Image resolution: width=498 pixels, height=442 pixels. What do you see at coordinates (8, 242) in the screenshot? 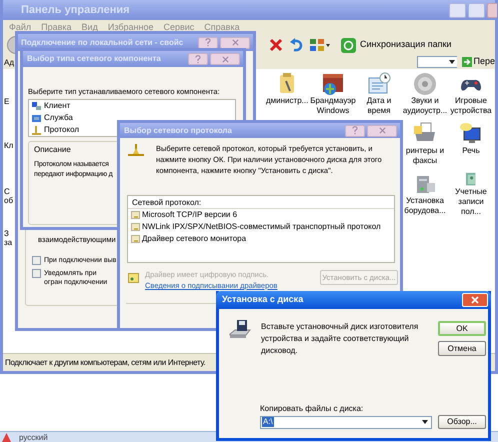
I see `item-label: за` at bounding box center [8, 242].